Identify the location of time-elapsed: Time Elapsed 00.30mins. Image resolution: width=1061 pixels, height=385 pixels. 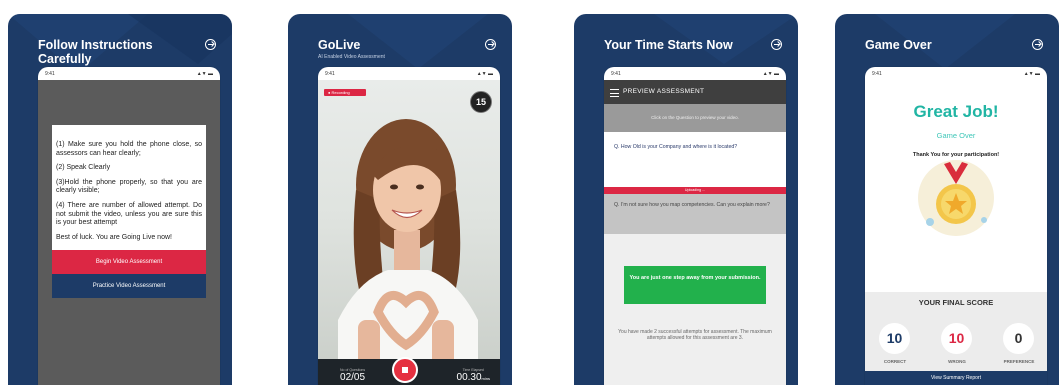
(473, 375).